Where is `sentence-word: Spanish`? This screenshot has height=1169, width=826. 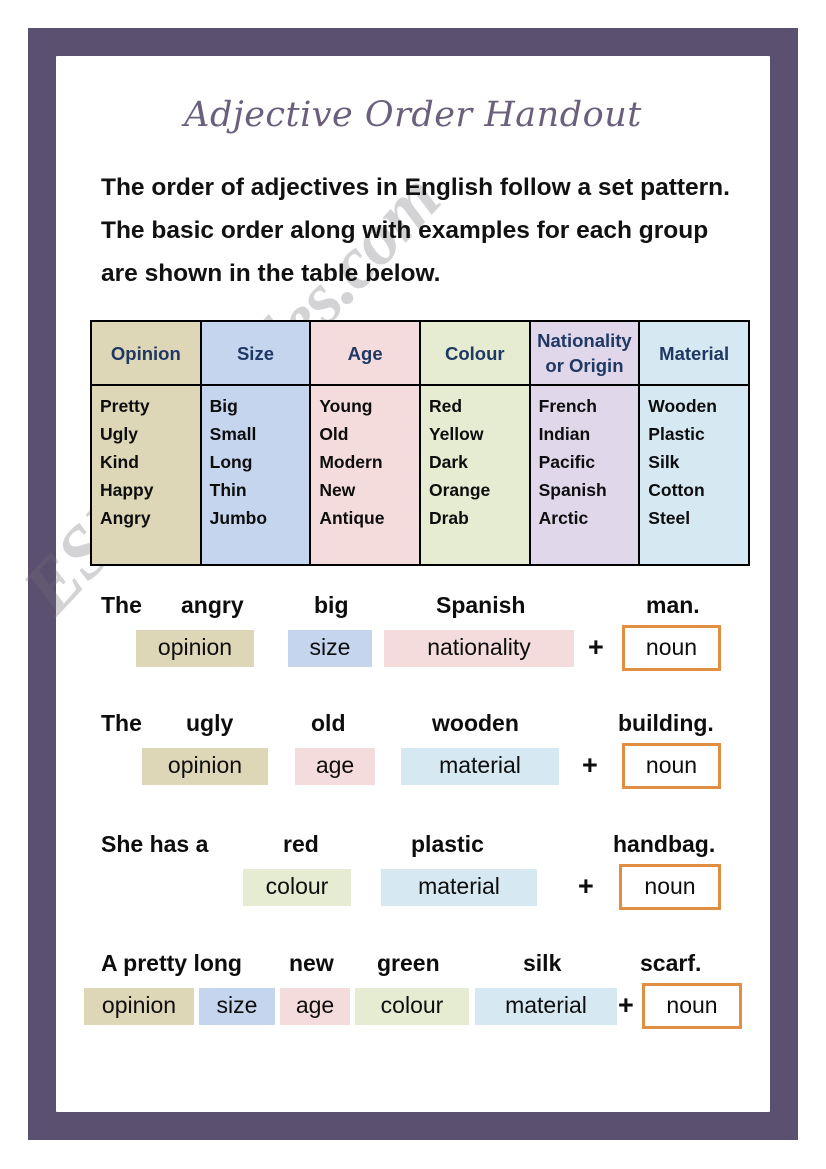 sentence-word: Spanish is located at coordinates (481, 605).